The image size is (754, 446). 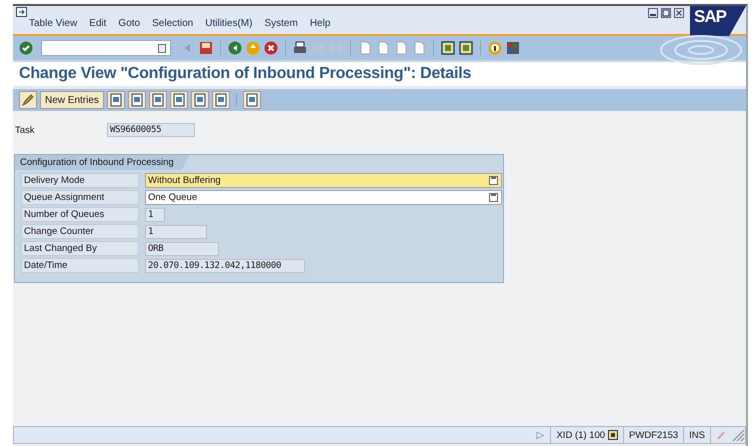 What do you see at coordinates (182, 249) in the screenshot?
I see `display-field: ORB` at bounding box center [182, 249].